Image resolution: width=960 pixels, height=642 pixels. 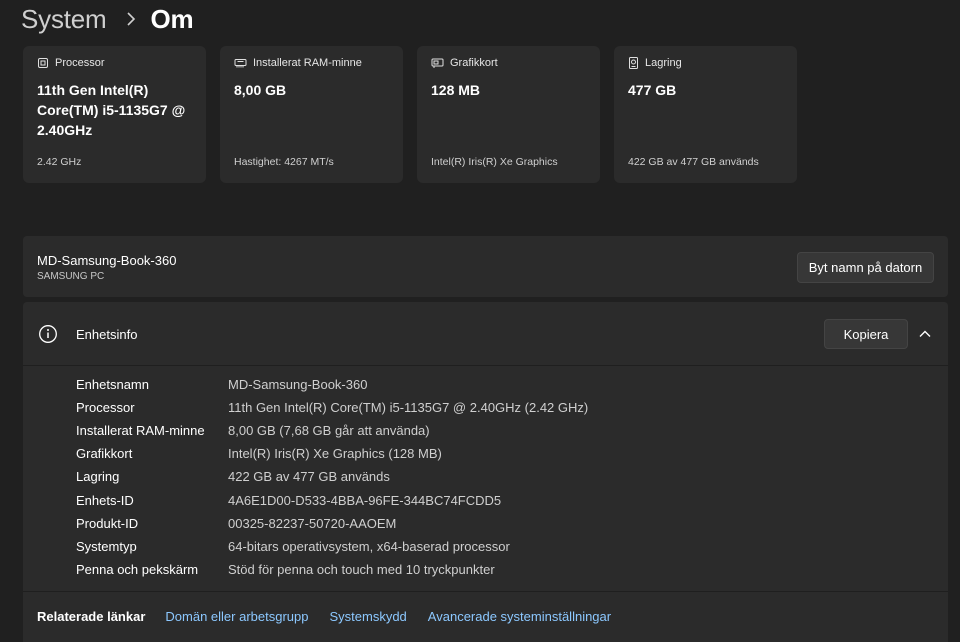 What do you see at coordinates (298, 385) in the screenshot?
I see `info-value: MD-Samsung-Book-360` at bounding box center [298, 385].